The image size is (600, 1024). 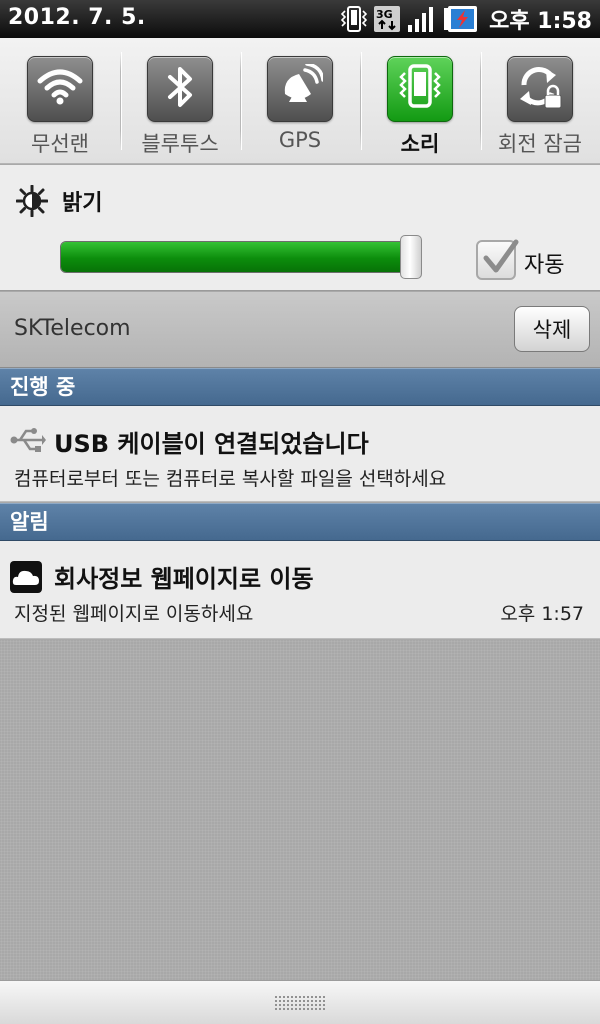 What do you see at coordinates (300, 19) in the screenshot?
I see `status-bar: 2012. 7. 5. 3G 오후 1:58` at bounding box center [300, 19].